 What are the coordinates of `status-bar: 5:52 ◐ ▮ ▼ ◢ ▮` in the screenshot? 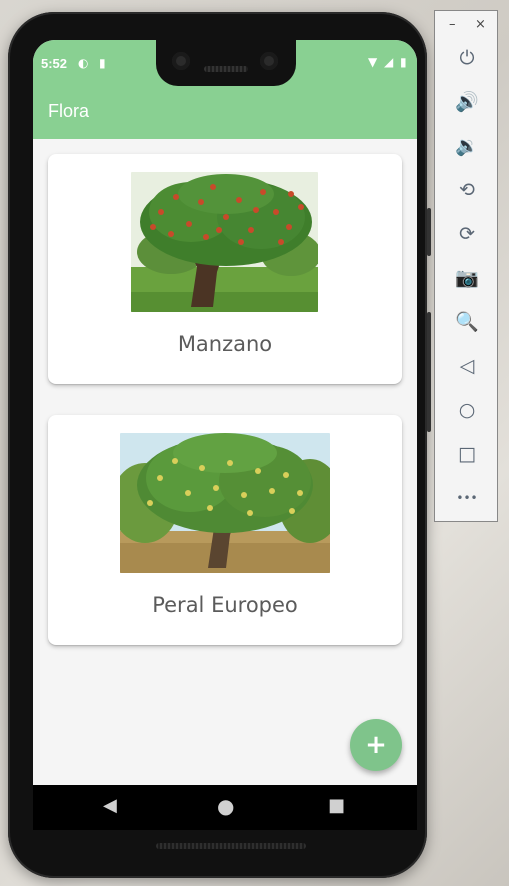 It's located at (225, 63).